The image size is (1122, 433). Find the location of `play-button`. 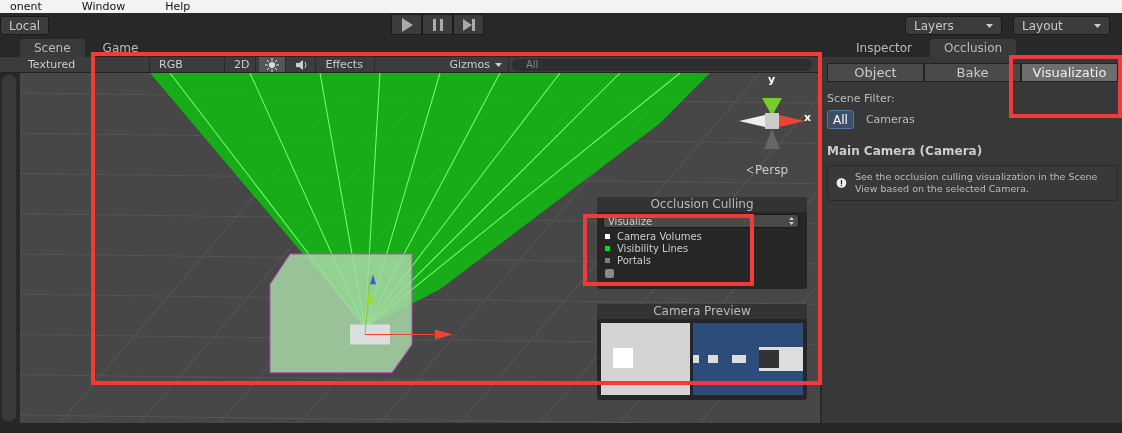

play-button is located at coordinates (406, 24).